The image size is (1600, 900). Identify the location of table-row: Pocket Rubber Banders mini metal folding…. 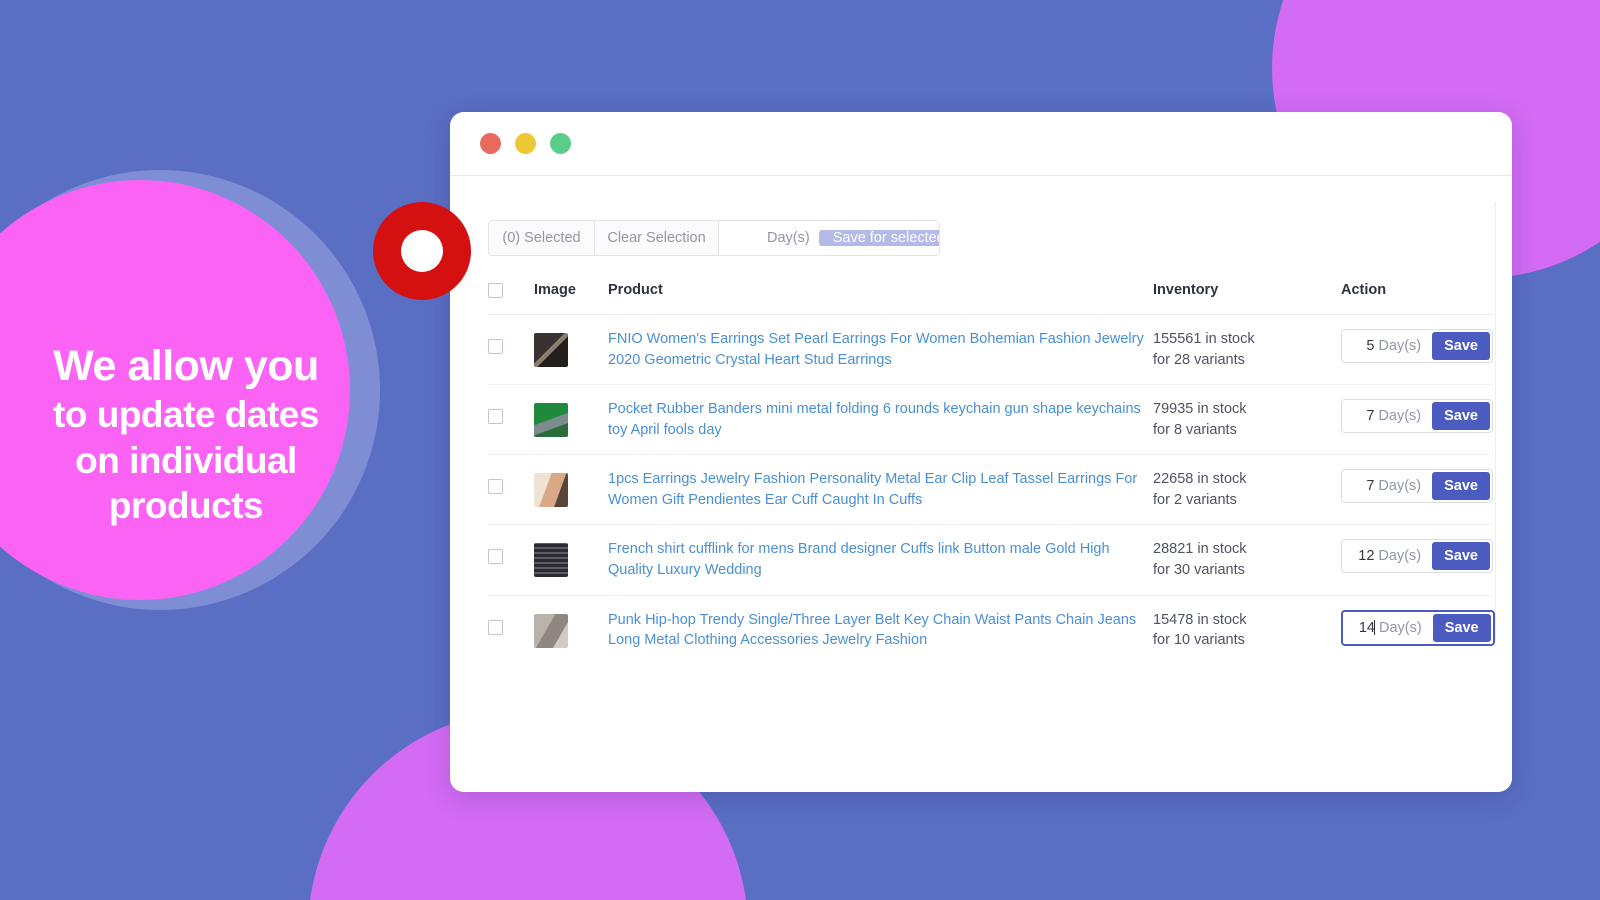
(990, 420).